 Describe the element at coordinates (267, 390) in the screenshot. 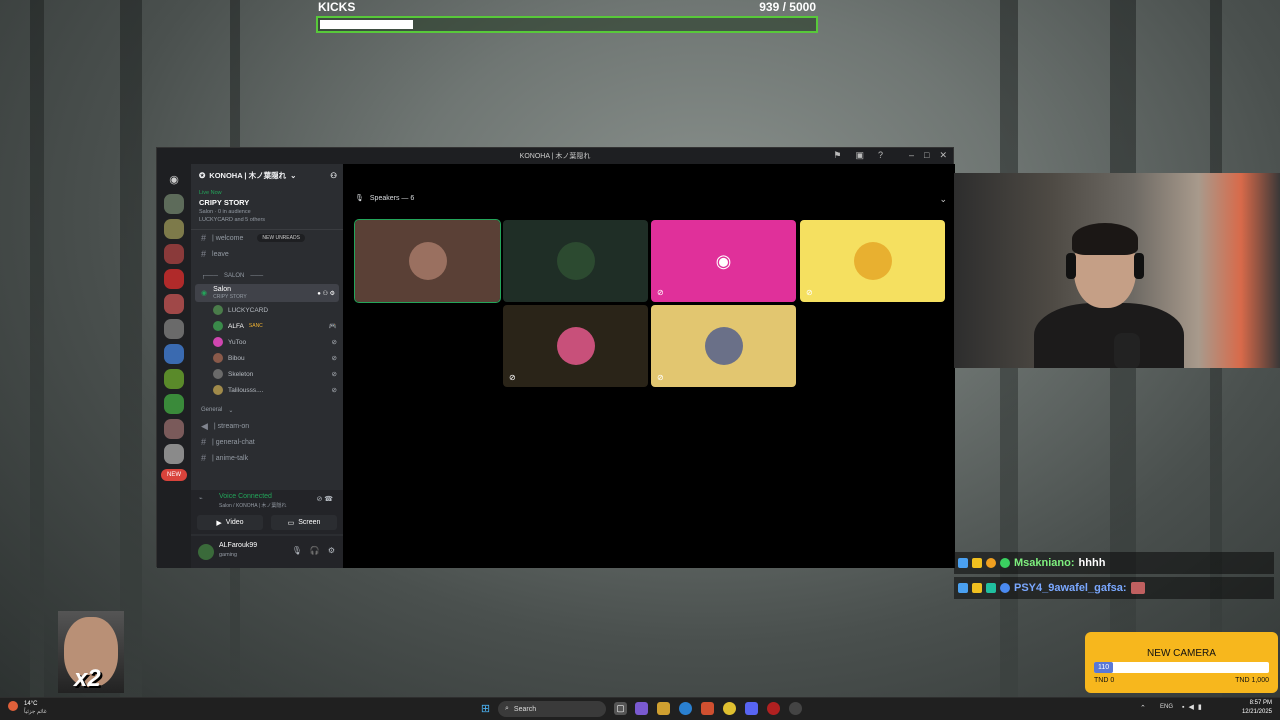

I see `voice-user: Talilousss.... ⊘` at that location.